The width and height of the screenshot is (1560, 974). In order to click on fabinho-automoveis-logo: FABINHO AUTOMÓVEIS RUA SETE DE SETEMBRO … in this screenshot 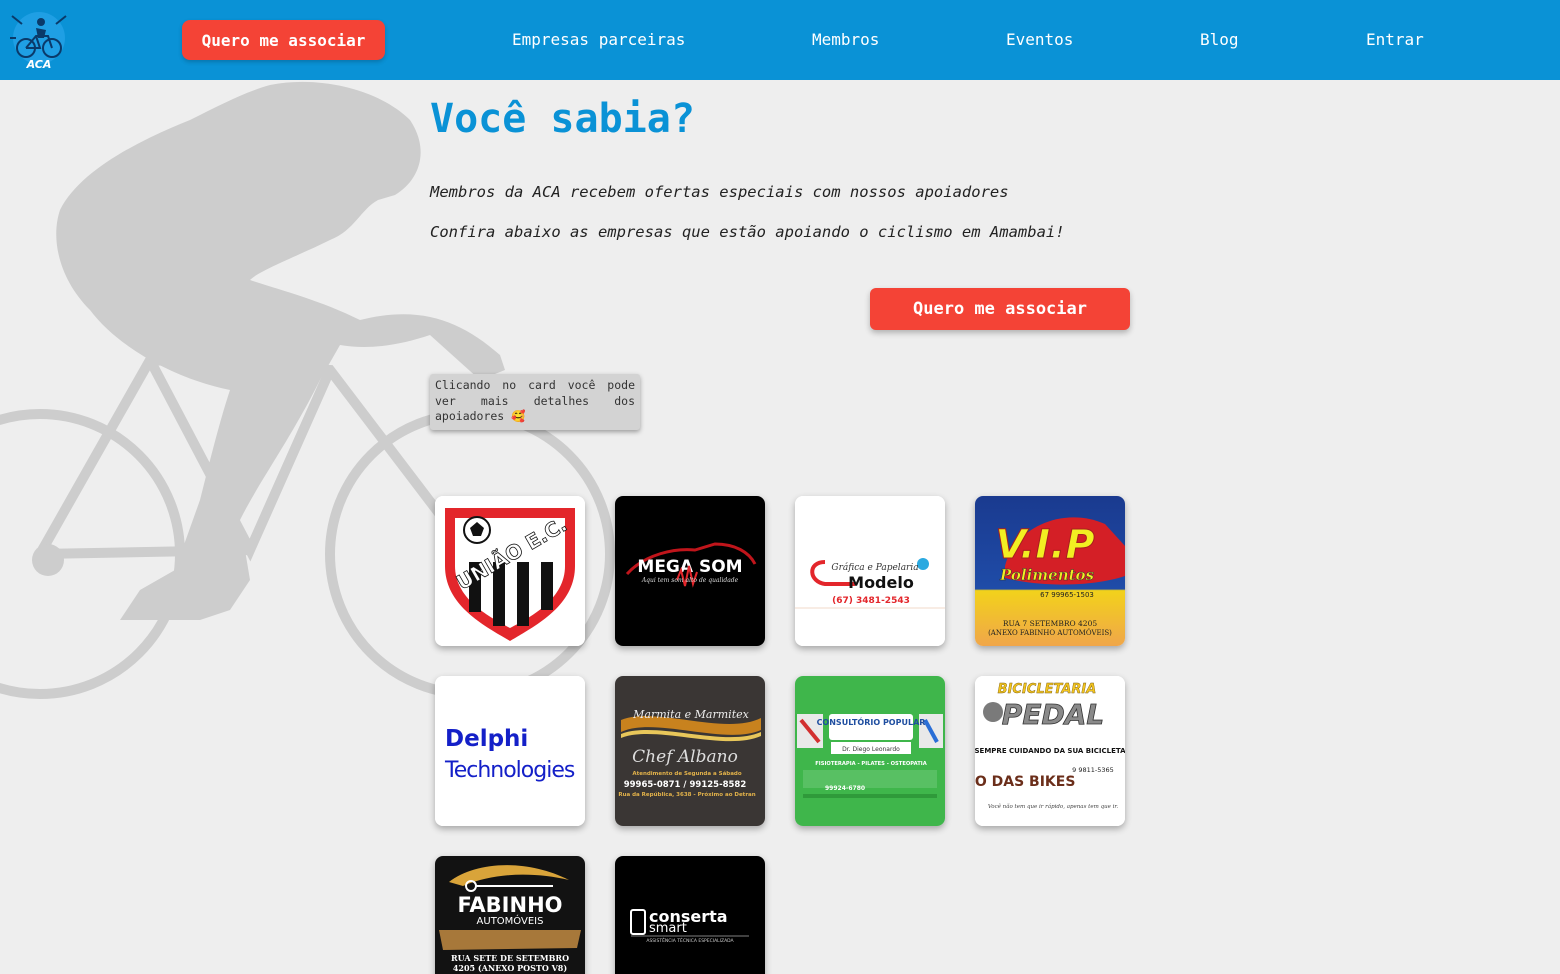, I will do `click(510, 915)`.